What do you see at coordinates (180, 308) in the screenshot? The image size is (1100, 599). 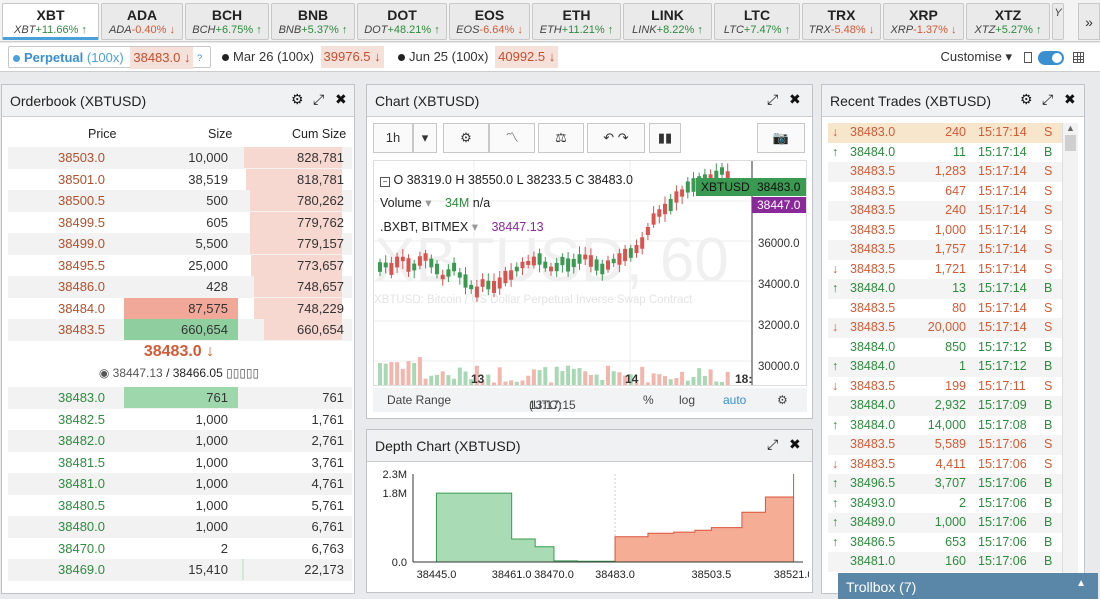 I see `ask-row: 38484.0 87,575 748,229` at bounding box center [180, 308].